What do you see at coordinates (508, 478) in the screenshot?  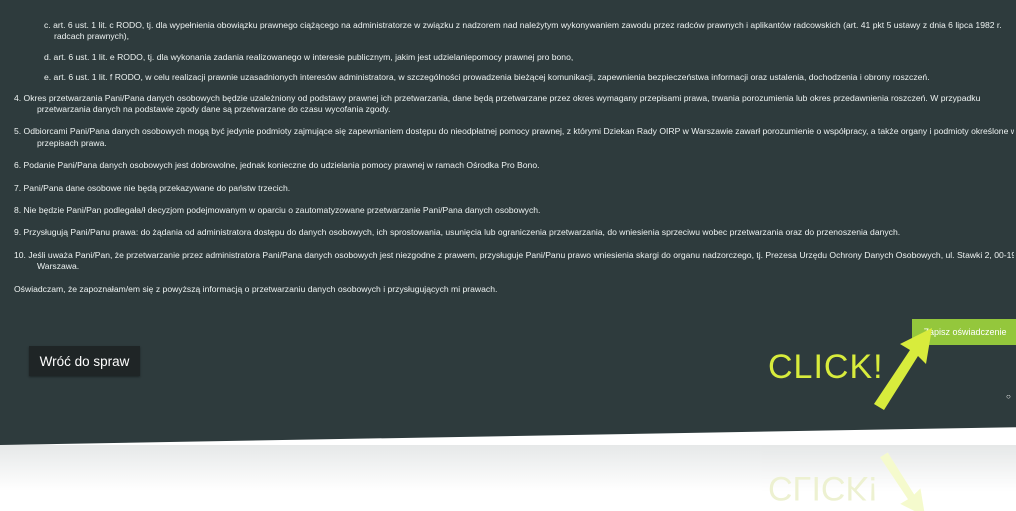 I see `panel-reflection: CLICK!` at bounding box center [508, 478].